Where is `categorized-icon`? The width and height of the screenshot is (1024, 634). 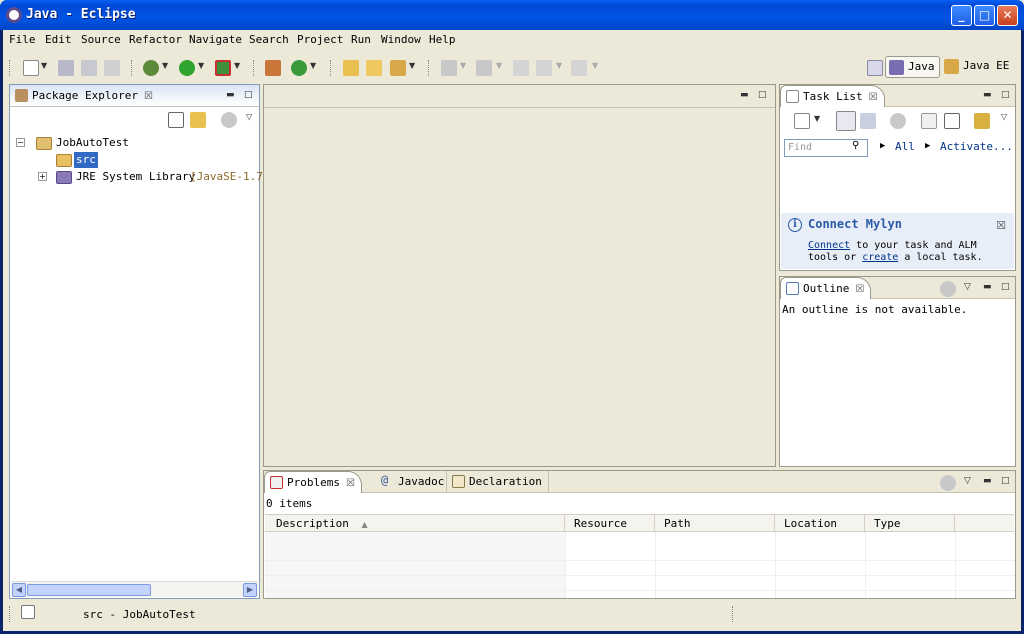
categorized-icon is located at coordinates (846, 121).